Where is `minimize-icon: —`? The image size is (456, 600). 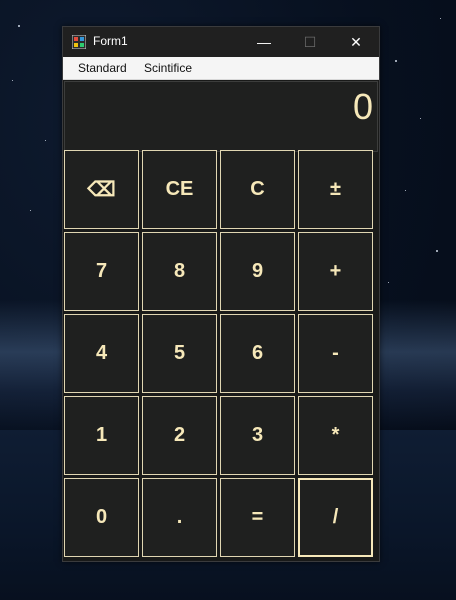 minimize-icon: — is located at coordinates (264, 42).